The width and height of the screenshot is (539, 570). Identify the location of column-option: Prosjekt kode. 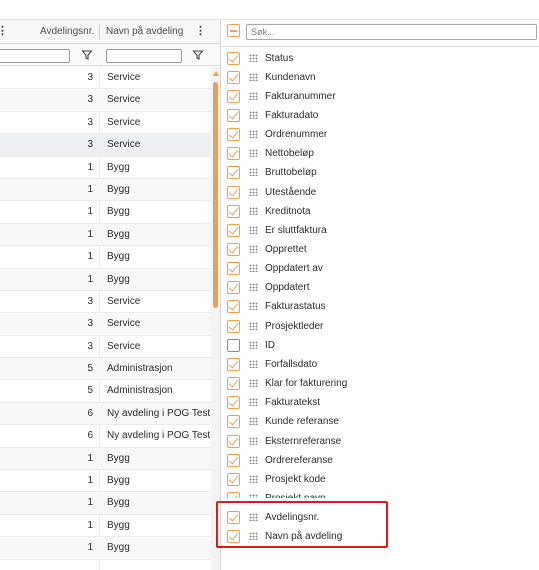
(380, 479).